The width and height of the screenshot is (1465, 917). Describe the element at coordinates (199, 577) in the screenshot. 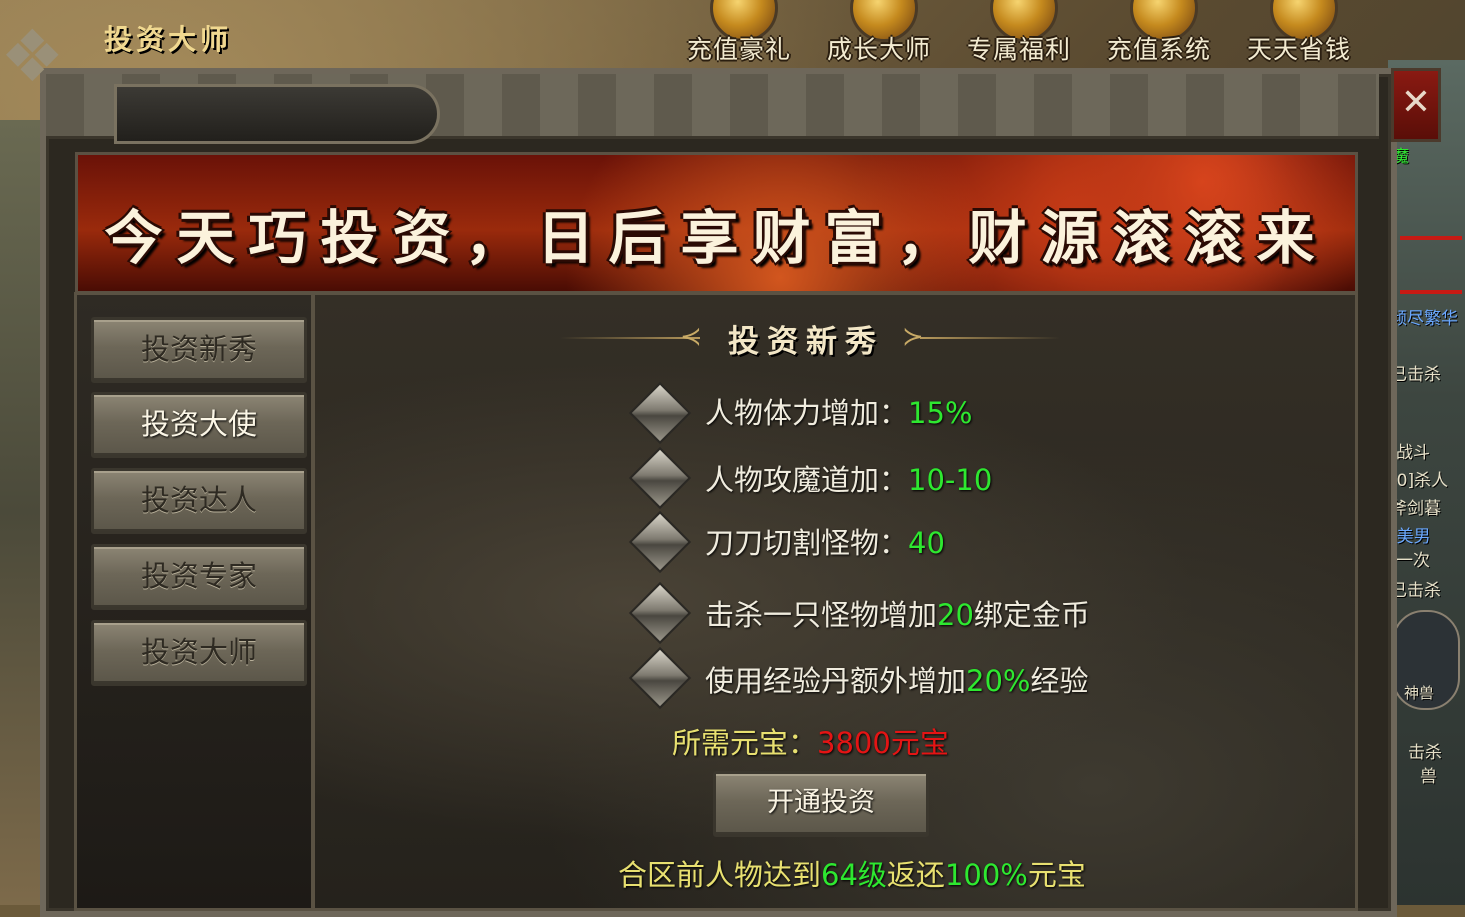

I see `menu-item-specialist: 投资专家` at that location.